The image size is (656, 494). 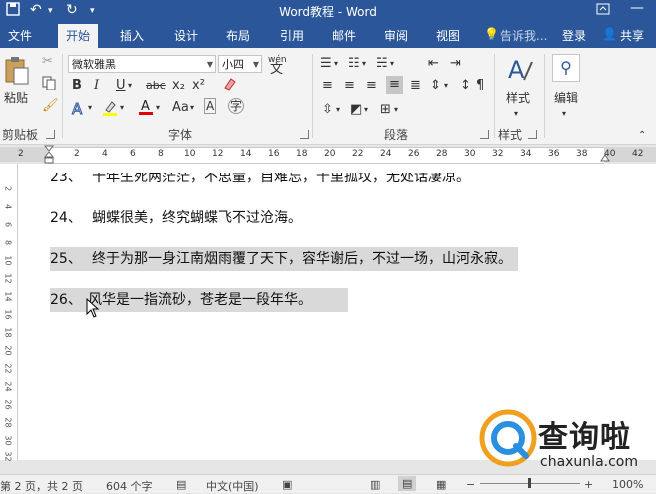 What do you see at coordinates (394, 85) in the screenshot?
I see `justify-icon: ≡` at bounding box center [394, 85].